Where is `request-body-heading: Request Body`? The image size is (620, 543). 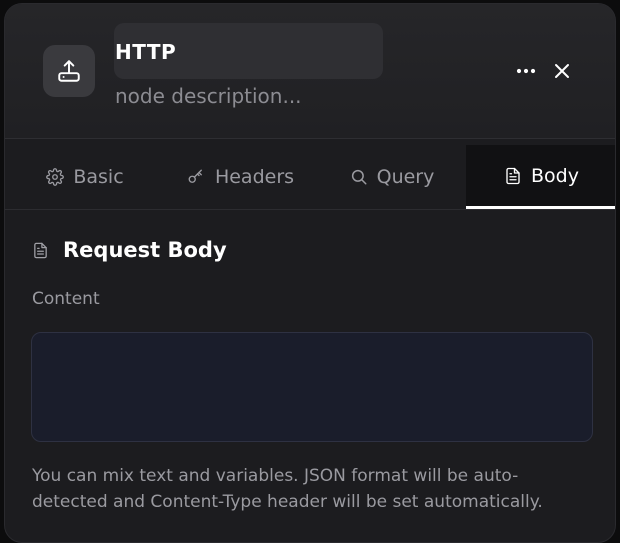
request-body-heading: Request Body is located at coordinates (129, 250).